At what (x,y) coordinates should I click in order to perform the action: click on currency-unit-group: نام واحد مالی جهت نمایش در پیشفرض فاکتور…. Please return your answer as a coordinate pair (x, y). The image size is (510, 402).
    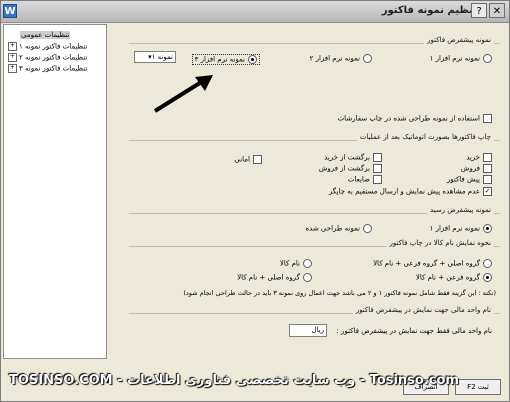
    Looking at the image, I should click on (314, 325).